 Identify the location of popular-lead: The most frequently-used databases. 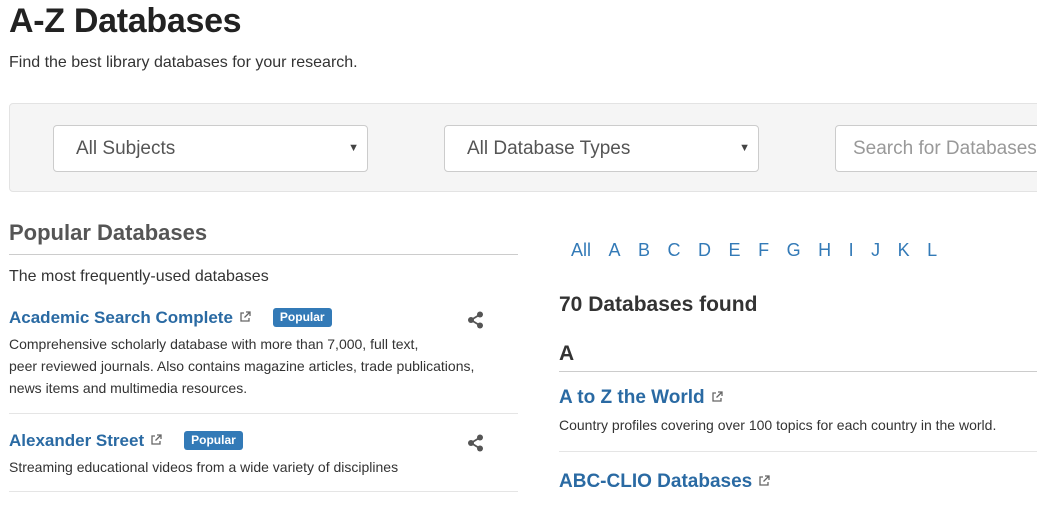
(139, 276).